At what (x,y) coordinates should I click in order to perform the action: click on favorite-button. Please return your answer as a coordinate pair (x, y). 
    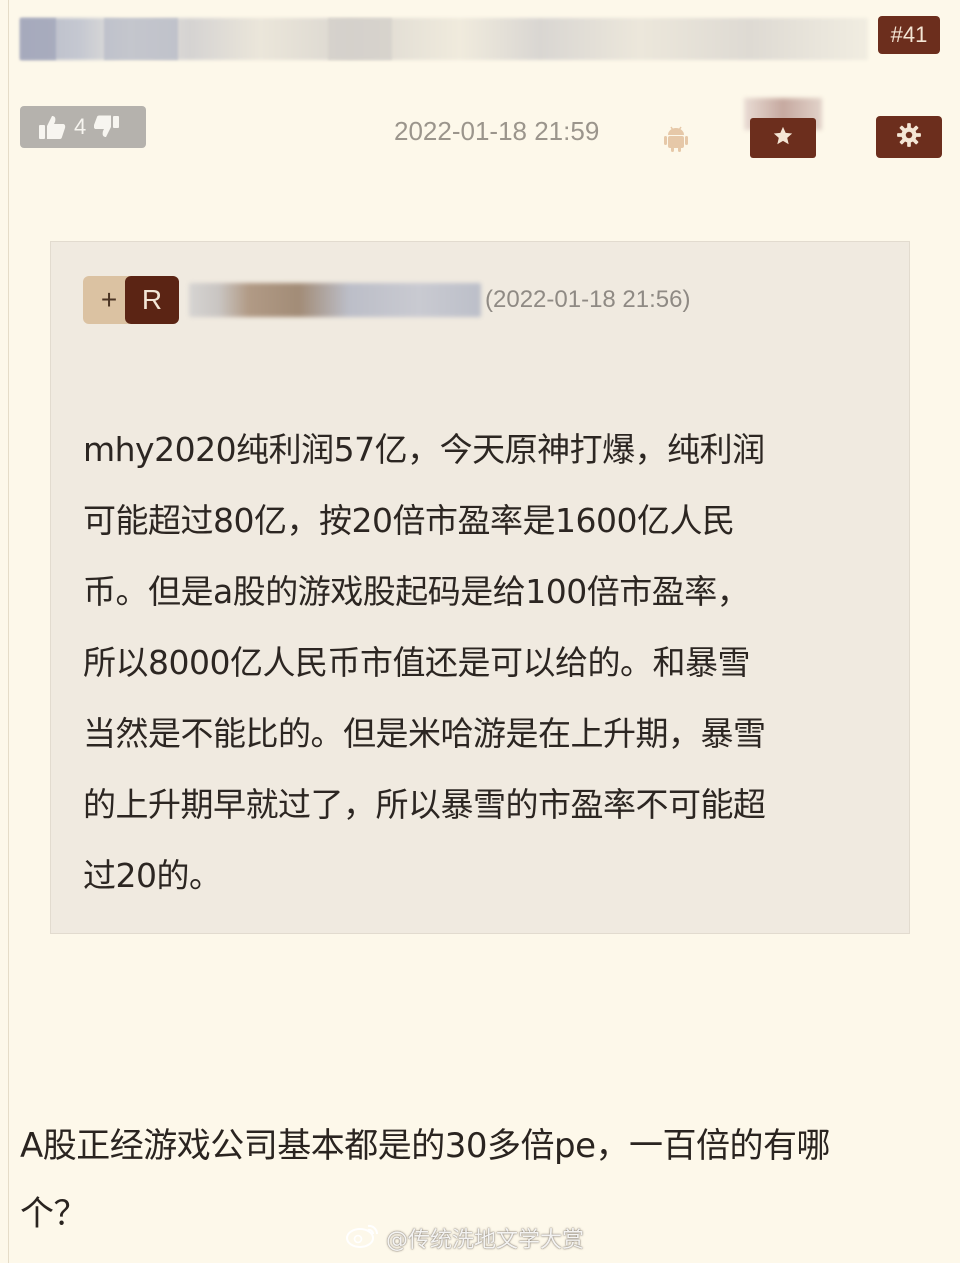
    Looking at the image, I should click on (783, 138).